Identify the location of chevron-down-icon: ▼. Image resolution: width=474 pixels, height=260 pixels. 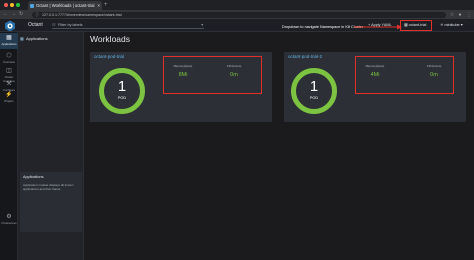
(202, 25).